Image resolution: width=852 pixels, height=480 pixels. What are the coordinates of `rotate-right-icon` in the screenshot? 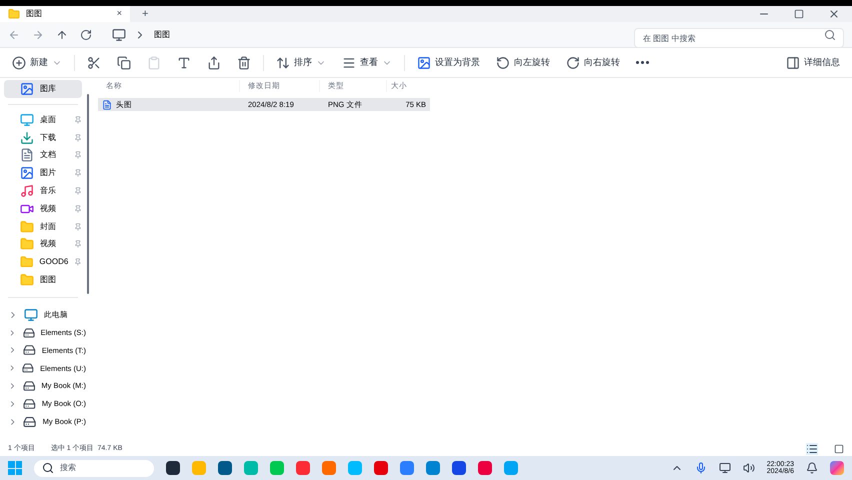 It's located at (573, 63).